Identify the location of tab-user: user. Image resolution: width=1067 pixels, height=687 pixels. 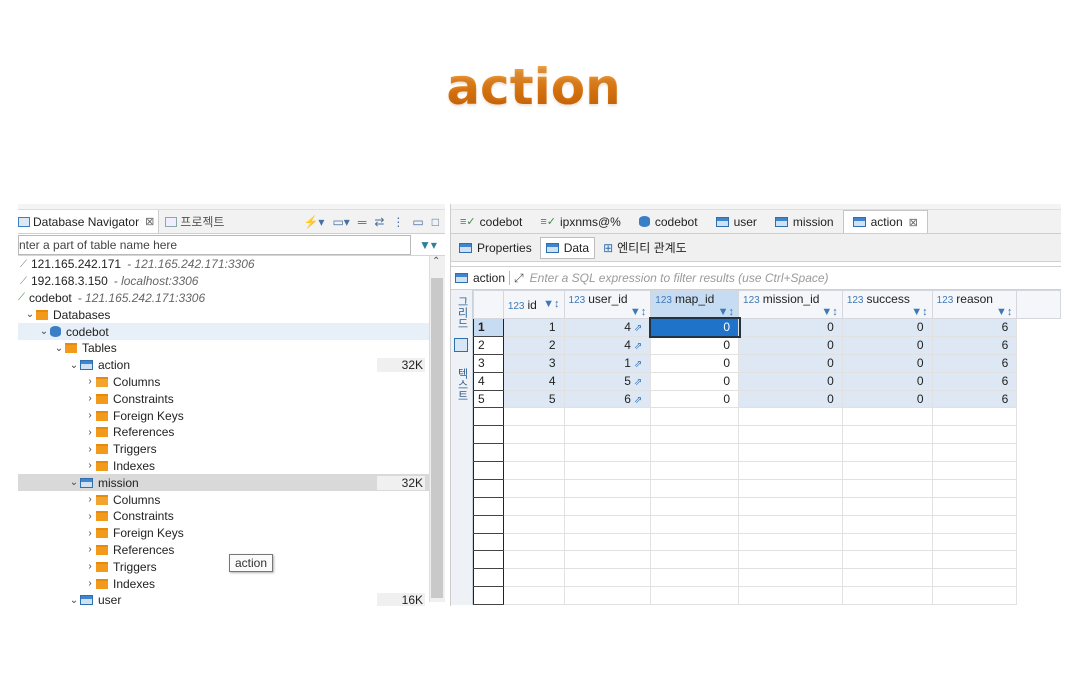
(736, 221).